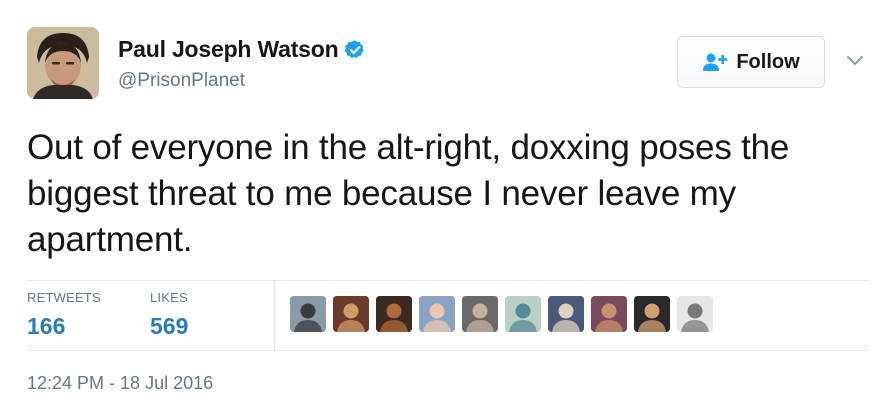  I want to click on author-name-row: Paul Joseph Watson, so click(242, 49).